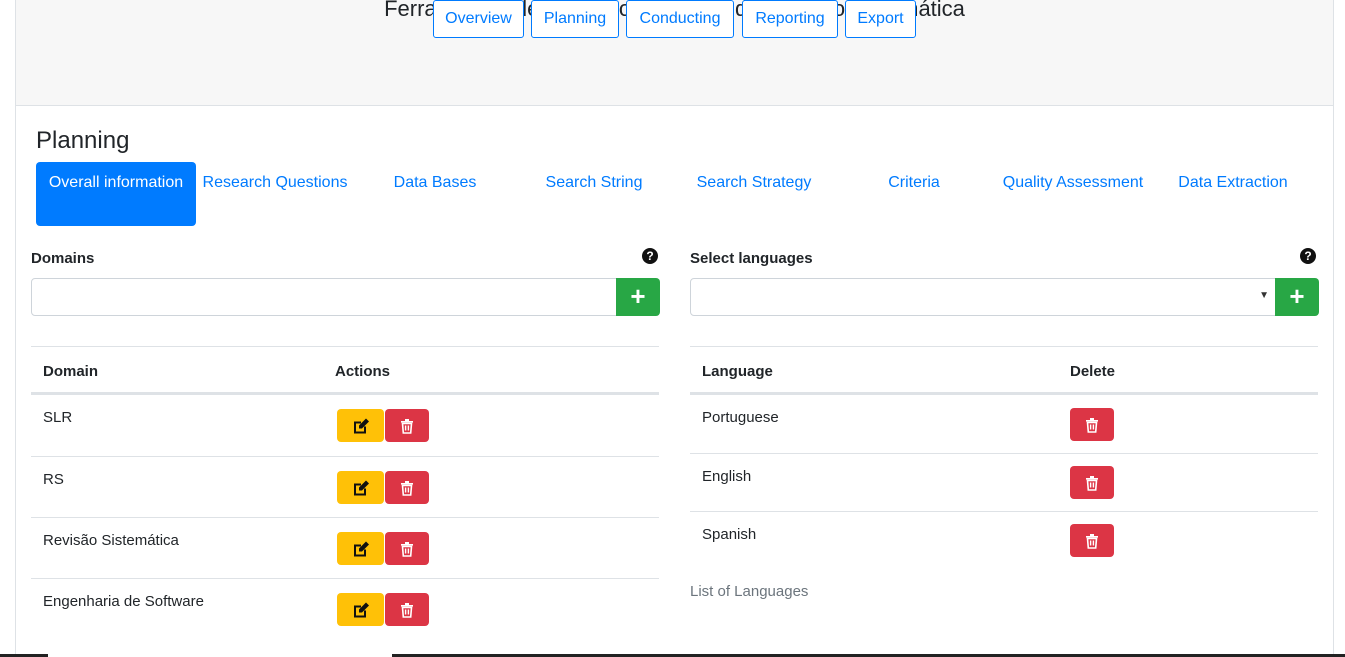 Image resolution: width=1345 pixels, height=657 pixels. Describe the element at coordinates (983, 297) in the screenshot. I see `language-select: ▼` at that location.